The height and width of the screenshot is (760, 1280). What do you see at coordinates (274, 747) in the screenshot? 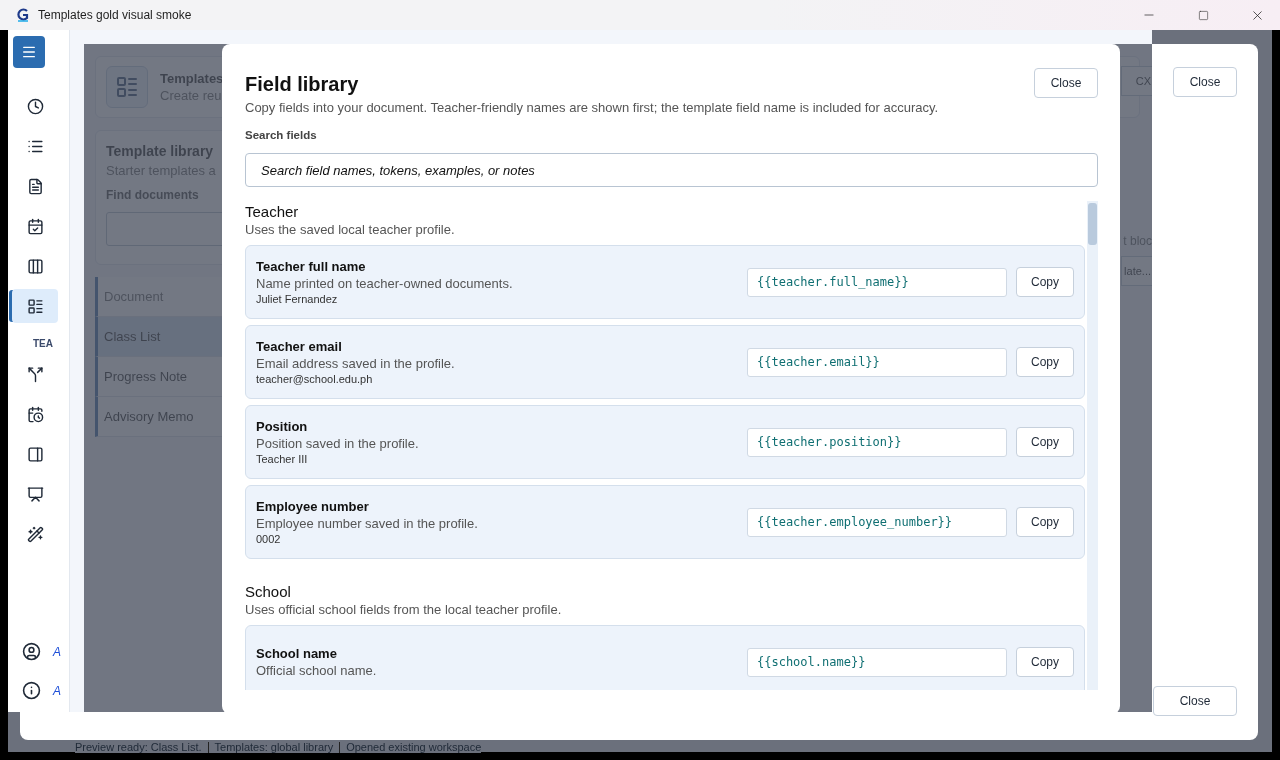
I see `status-text: Templates: global library` at bounding box center [274, 747].